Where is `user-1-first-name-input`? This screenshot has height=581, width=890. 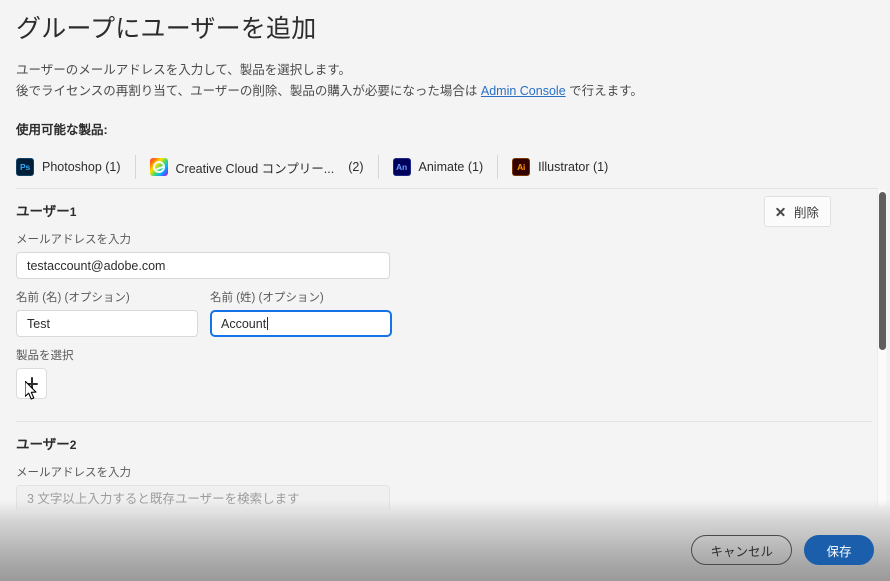
user-1-first-name-input is located at coordinates (107, 323).